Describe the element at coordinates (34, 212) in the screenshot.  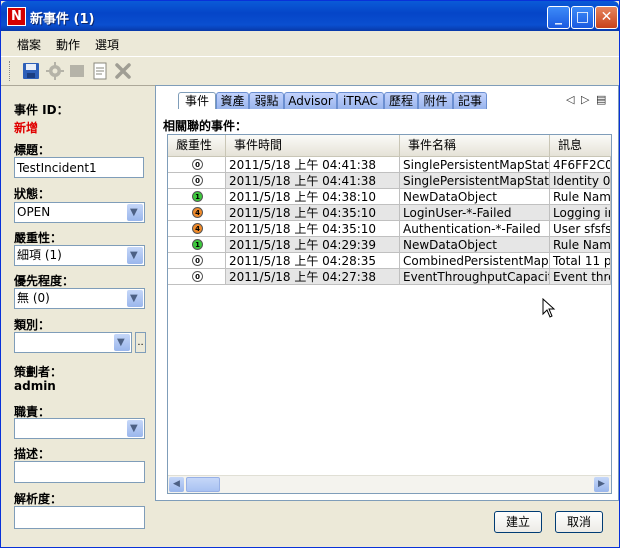
I see `status-value: OPEN` at that location.